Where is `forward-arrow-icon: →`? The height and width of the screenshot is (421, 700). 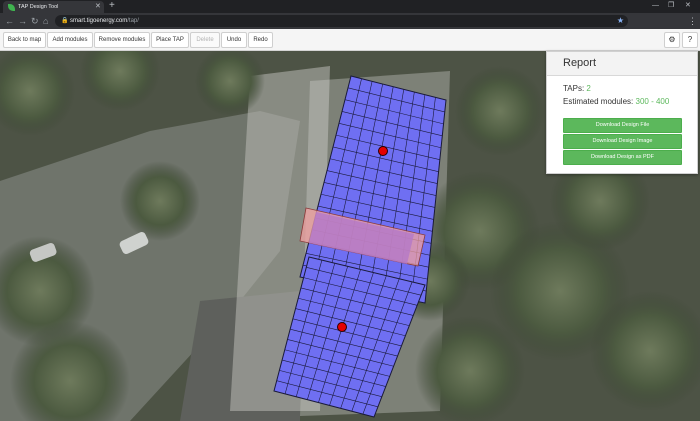 forward-arrow-icon: → is located at coordinates (22, 21).